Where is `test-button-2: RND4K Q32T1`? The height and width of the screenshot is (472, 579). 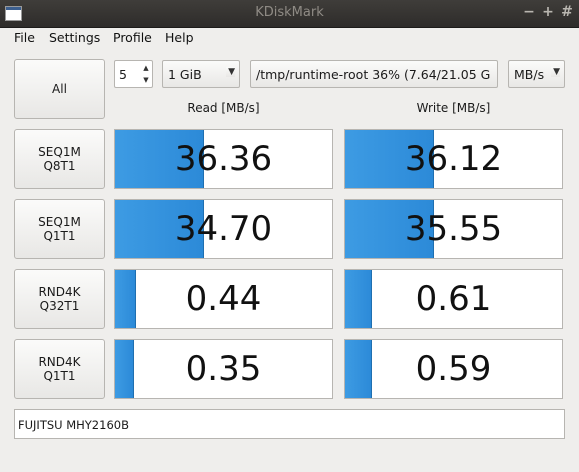
test-button-2: RND4K Q32T1 is located at coordinates (59, 299).